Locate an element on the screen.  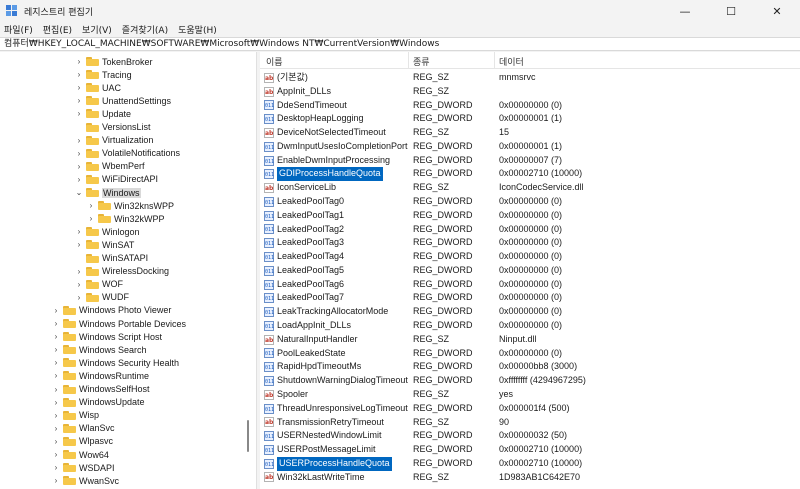
tree-item: › WlanSvc is located at coordinates (83, 428).